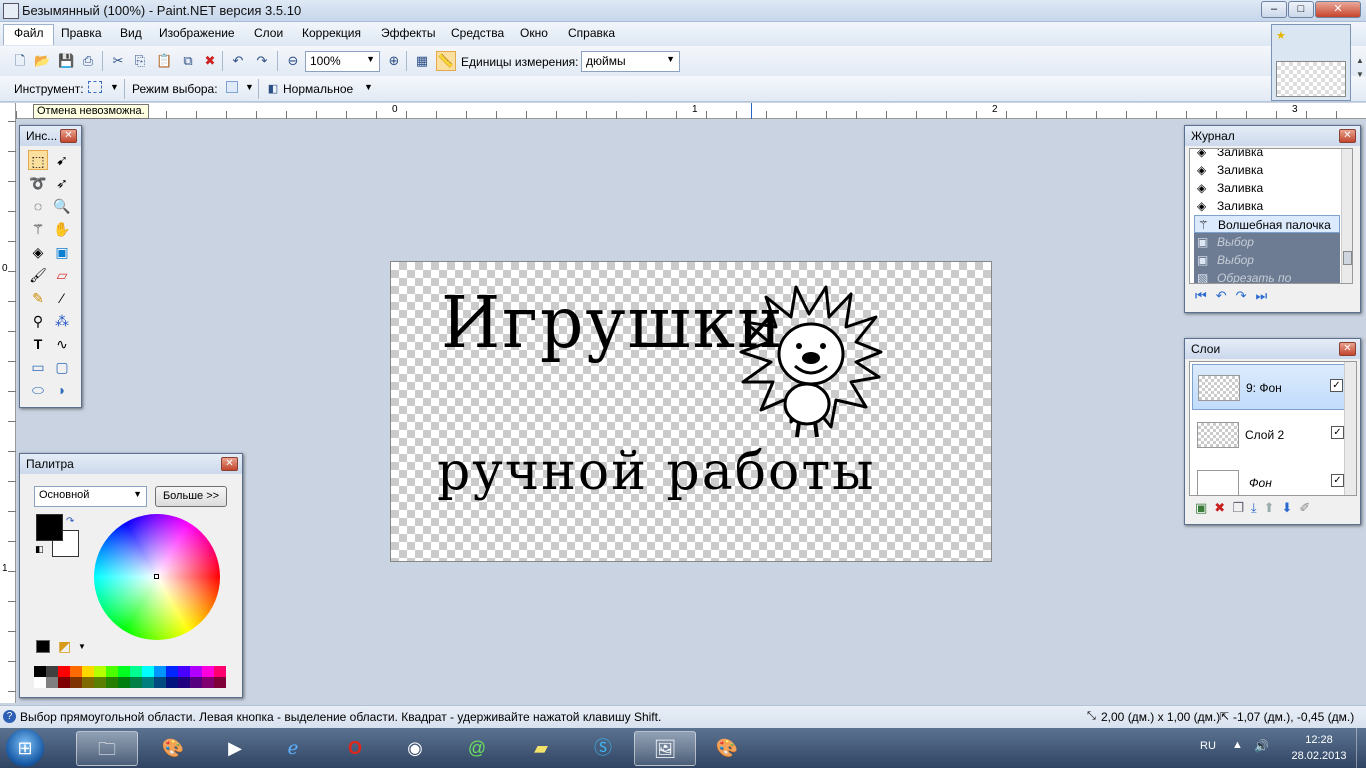 The width and height of the screenshot is (1366, 768). Describe the element at coordinates (268, 33) in the screenshot. I see `menu-layers: Слои` at that location.